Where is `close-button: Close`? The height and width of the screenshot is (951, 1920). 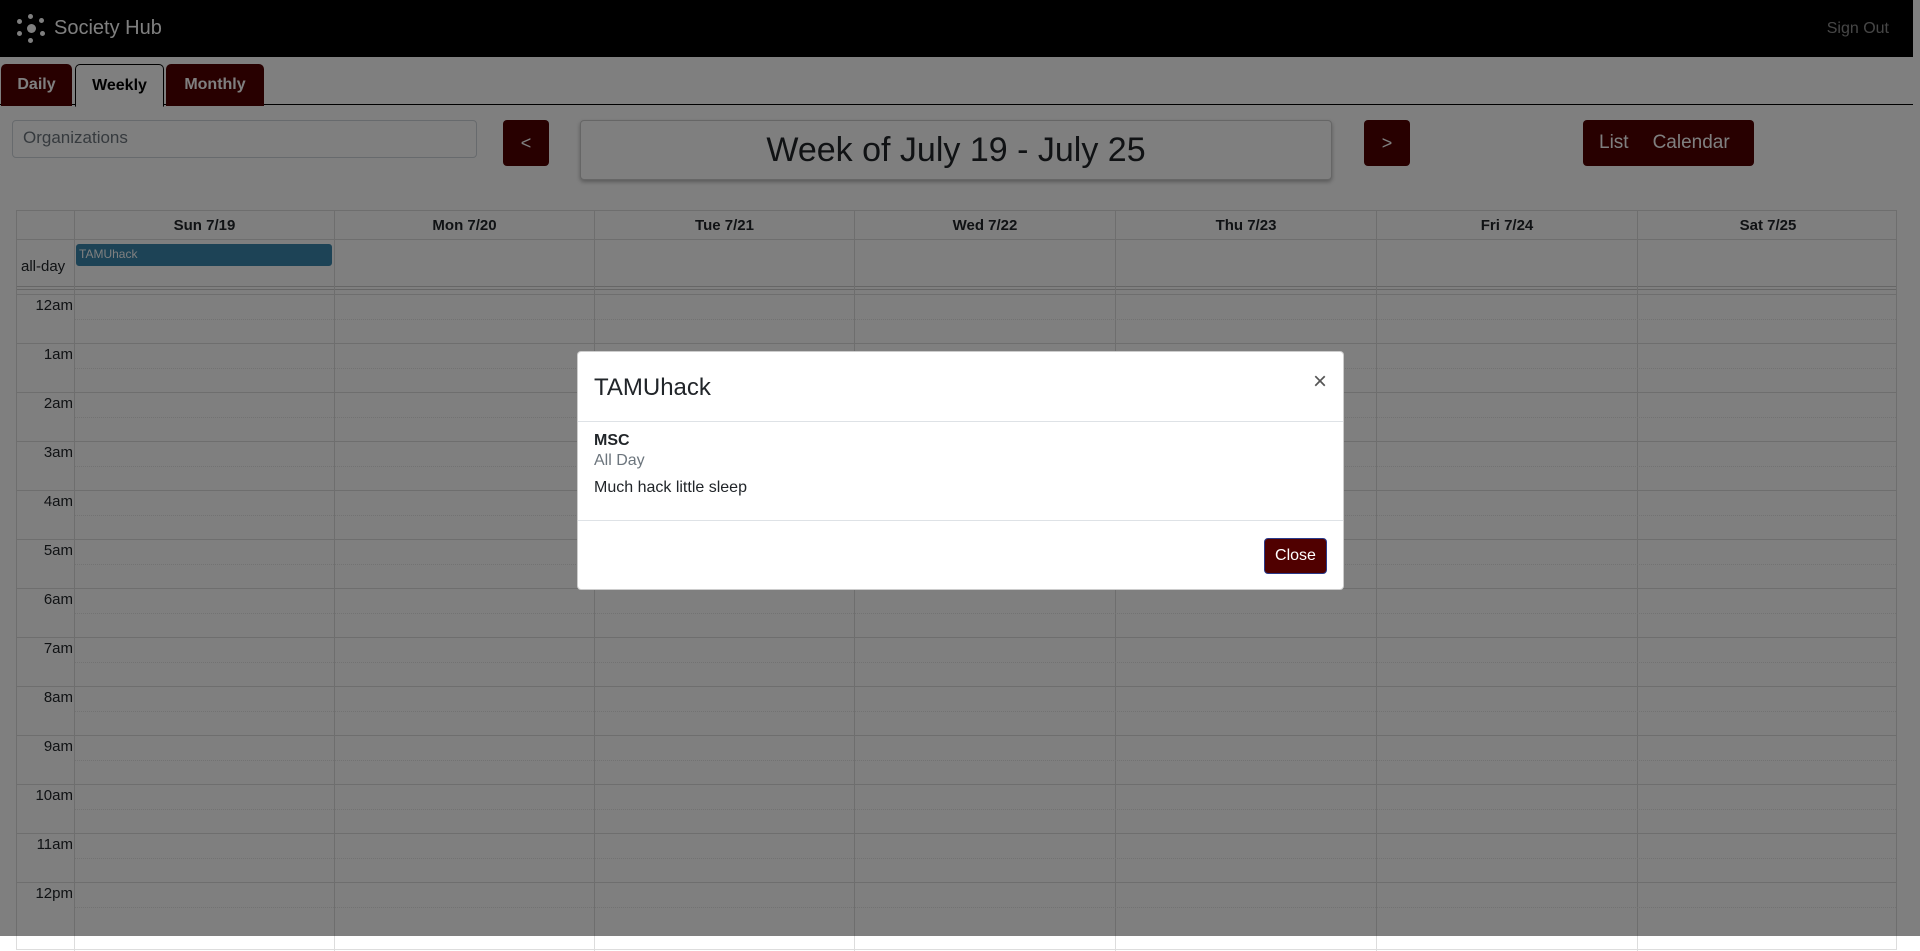
close-button: Close is located at coordinates (1295, 556).